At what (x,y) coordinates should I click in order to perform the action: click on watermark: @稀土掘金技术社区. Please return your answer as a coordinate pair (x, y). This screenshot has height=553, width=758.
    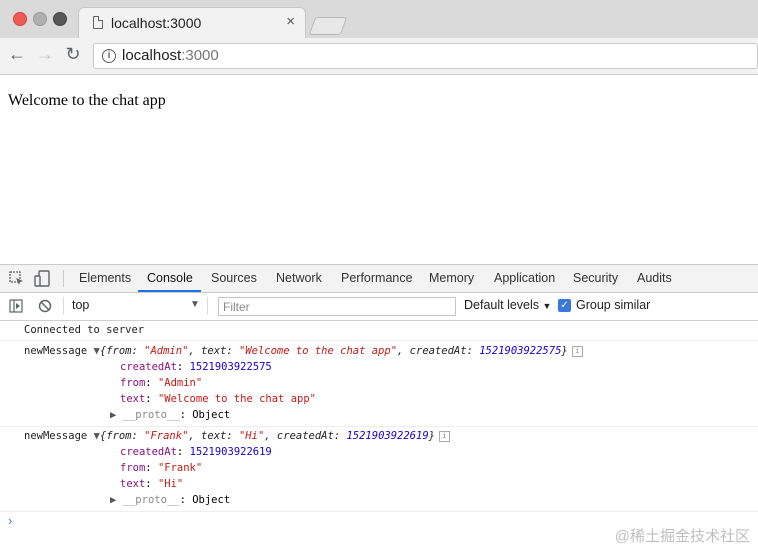
    Looking at the image, I should click on (682, 536).